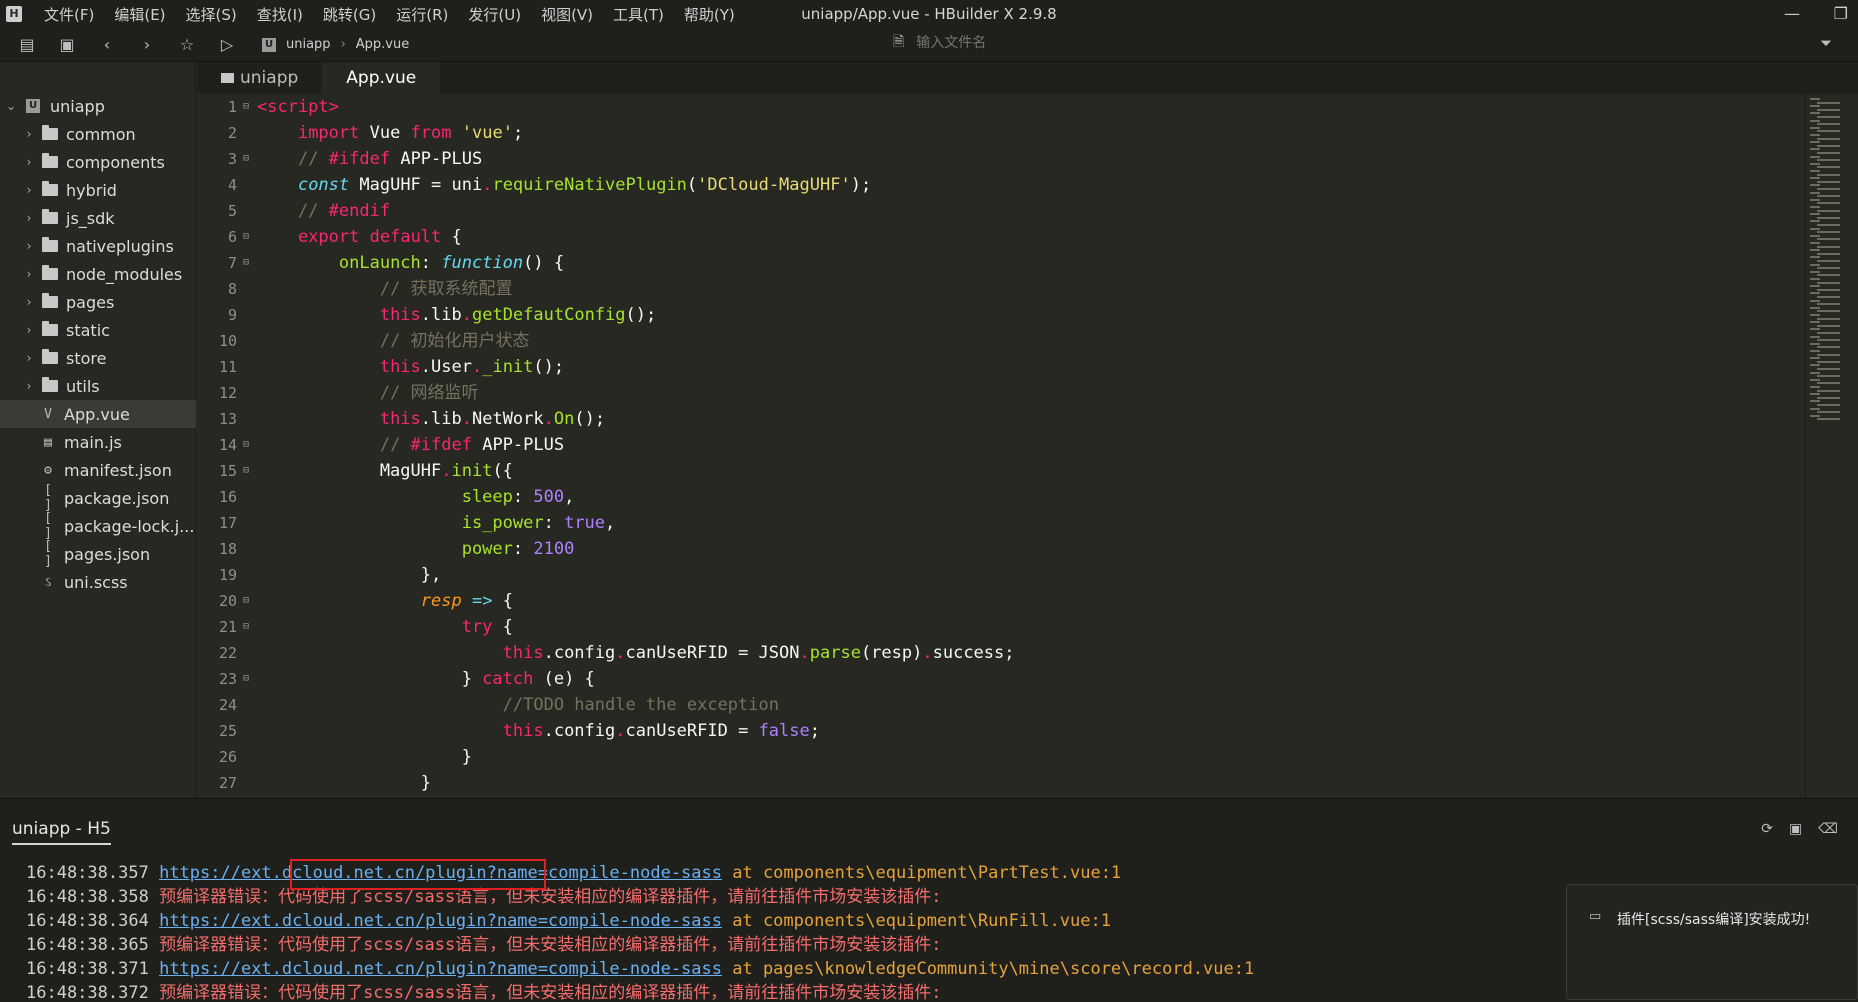 Image resolution: width=1858 pixels, height=1002 pixels. I want to click on code-line: 21 ⊟ try {, so click(1001, 627).